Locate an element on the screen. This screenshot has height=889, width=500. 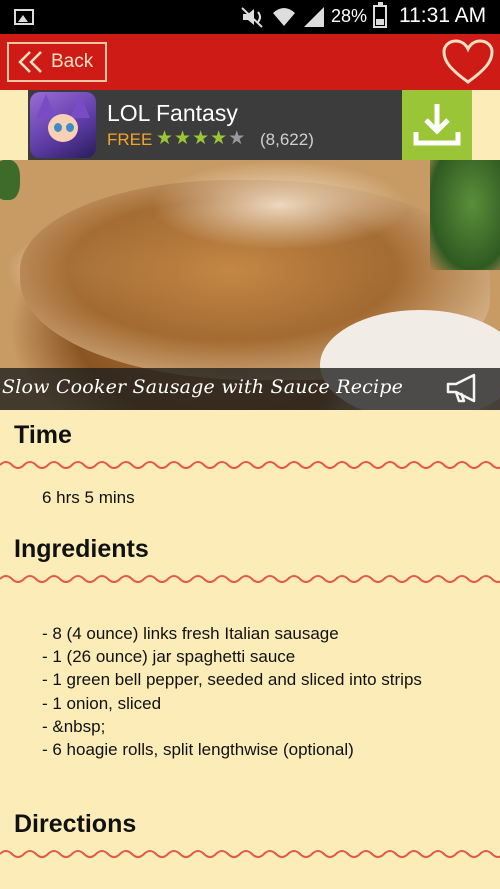
list-item: - &nbsp; is located at coordinates (74, 726).